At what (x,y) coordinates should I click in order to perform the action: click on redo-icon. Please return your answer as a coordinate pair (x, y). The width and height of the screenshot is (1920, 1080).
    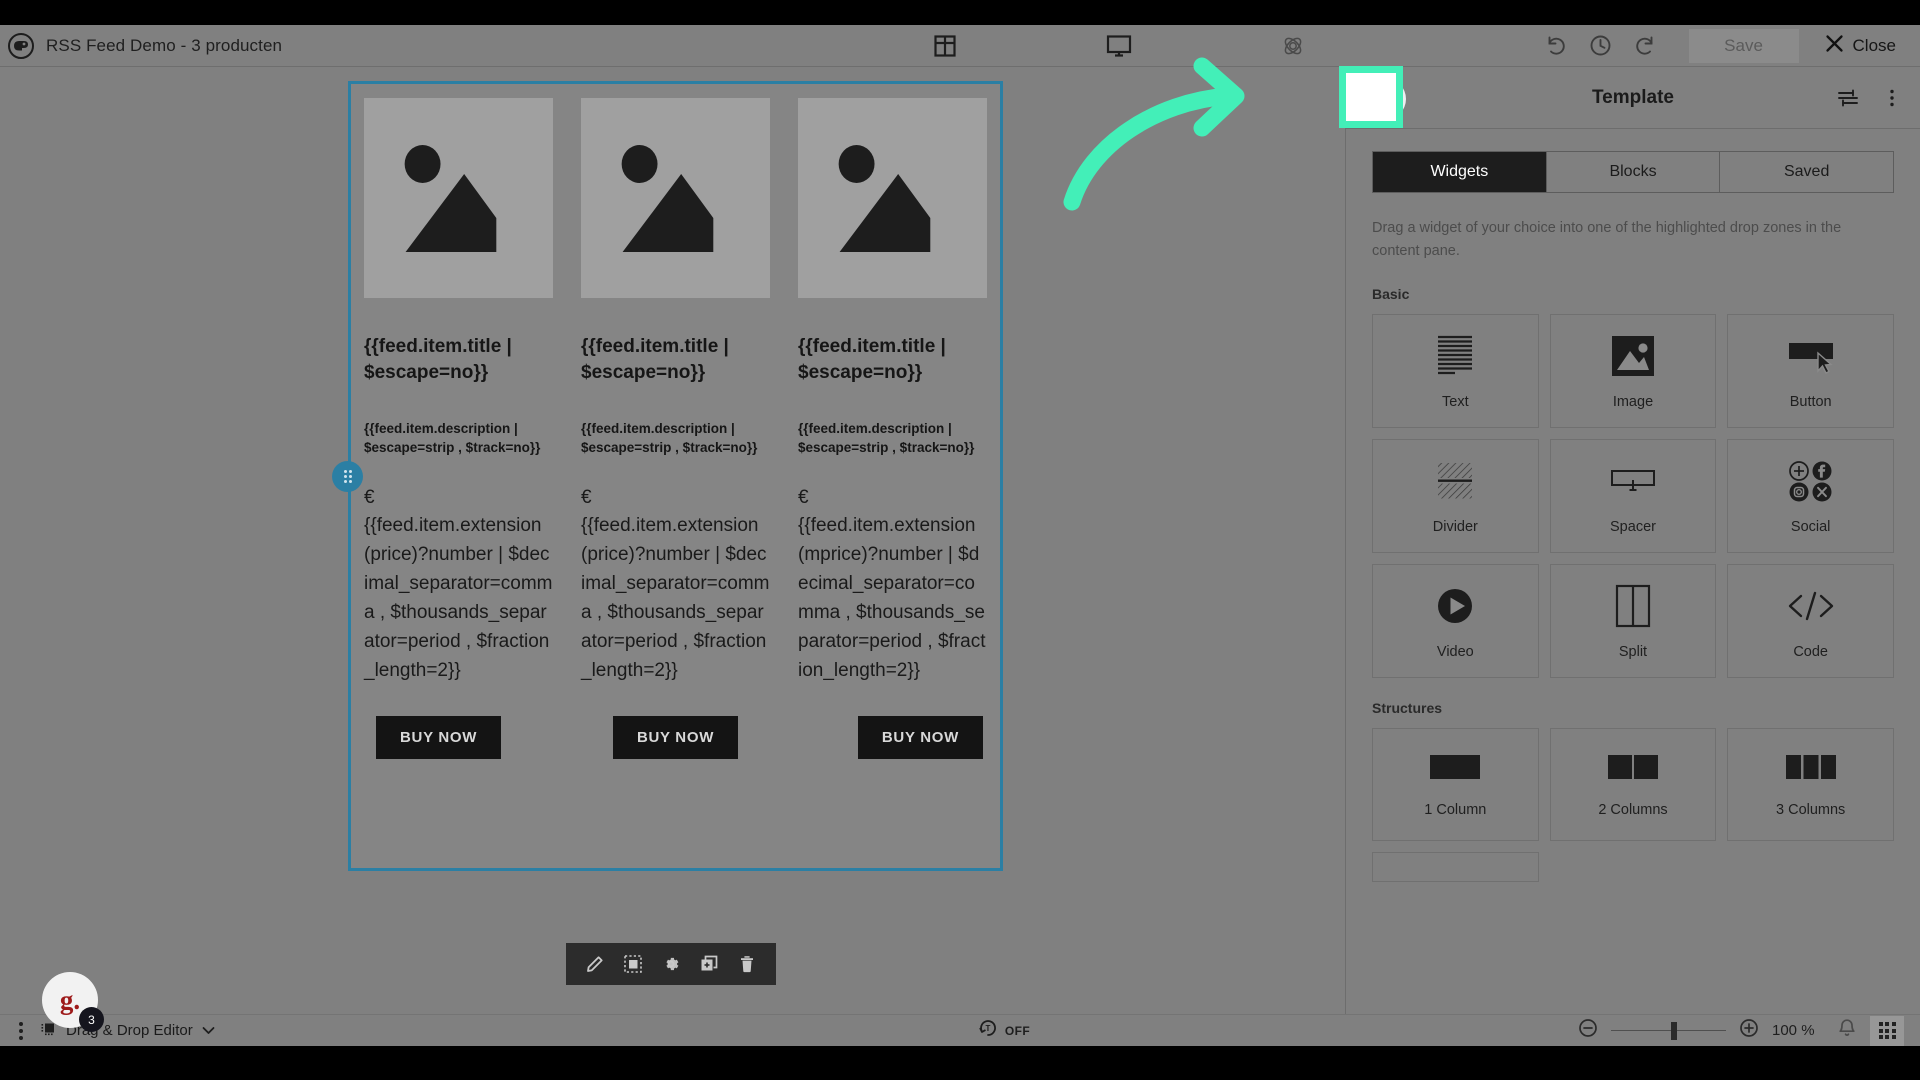
    Looking at the image, I should click on (1645, 46).